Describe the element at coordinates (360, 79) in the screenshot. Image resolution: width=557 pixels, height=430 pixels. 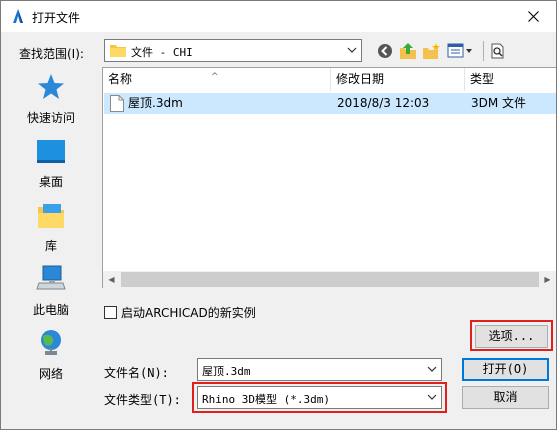
I see `column-header-label: 修改日期` at that location.